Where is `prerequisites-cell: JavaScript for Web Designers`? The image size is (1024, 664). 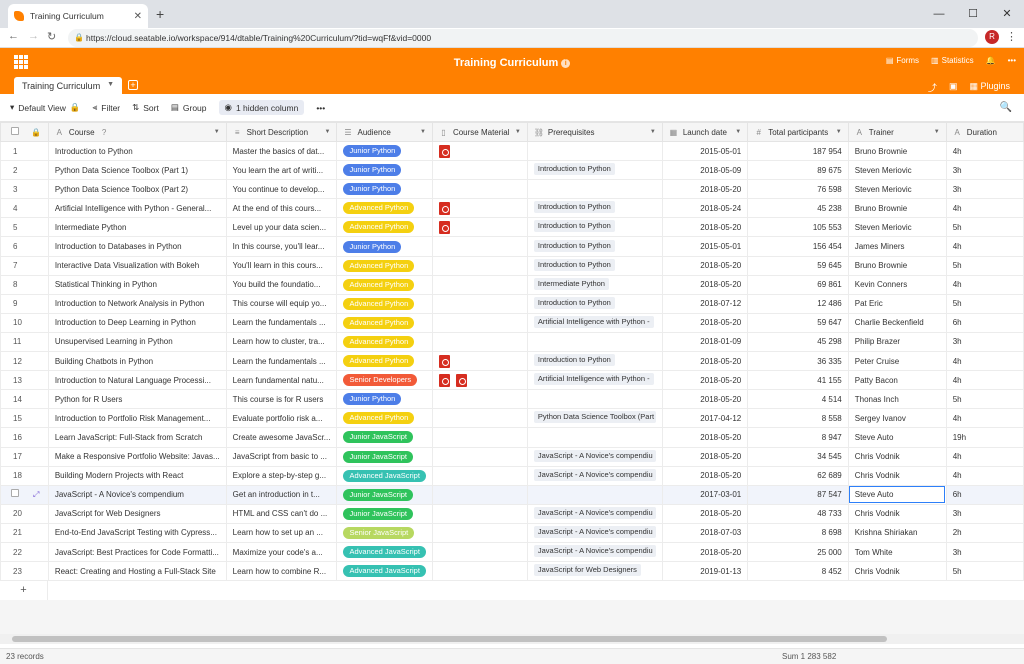 prerequisites-cell: JavaScript for Web Designers is located at coordinates (594, 571).